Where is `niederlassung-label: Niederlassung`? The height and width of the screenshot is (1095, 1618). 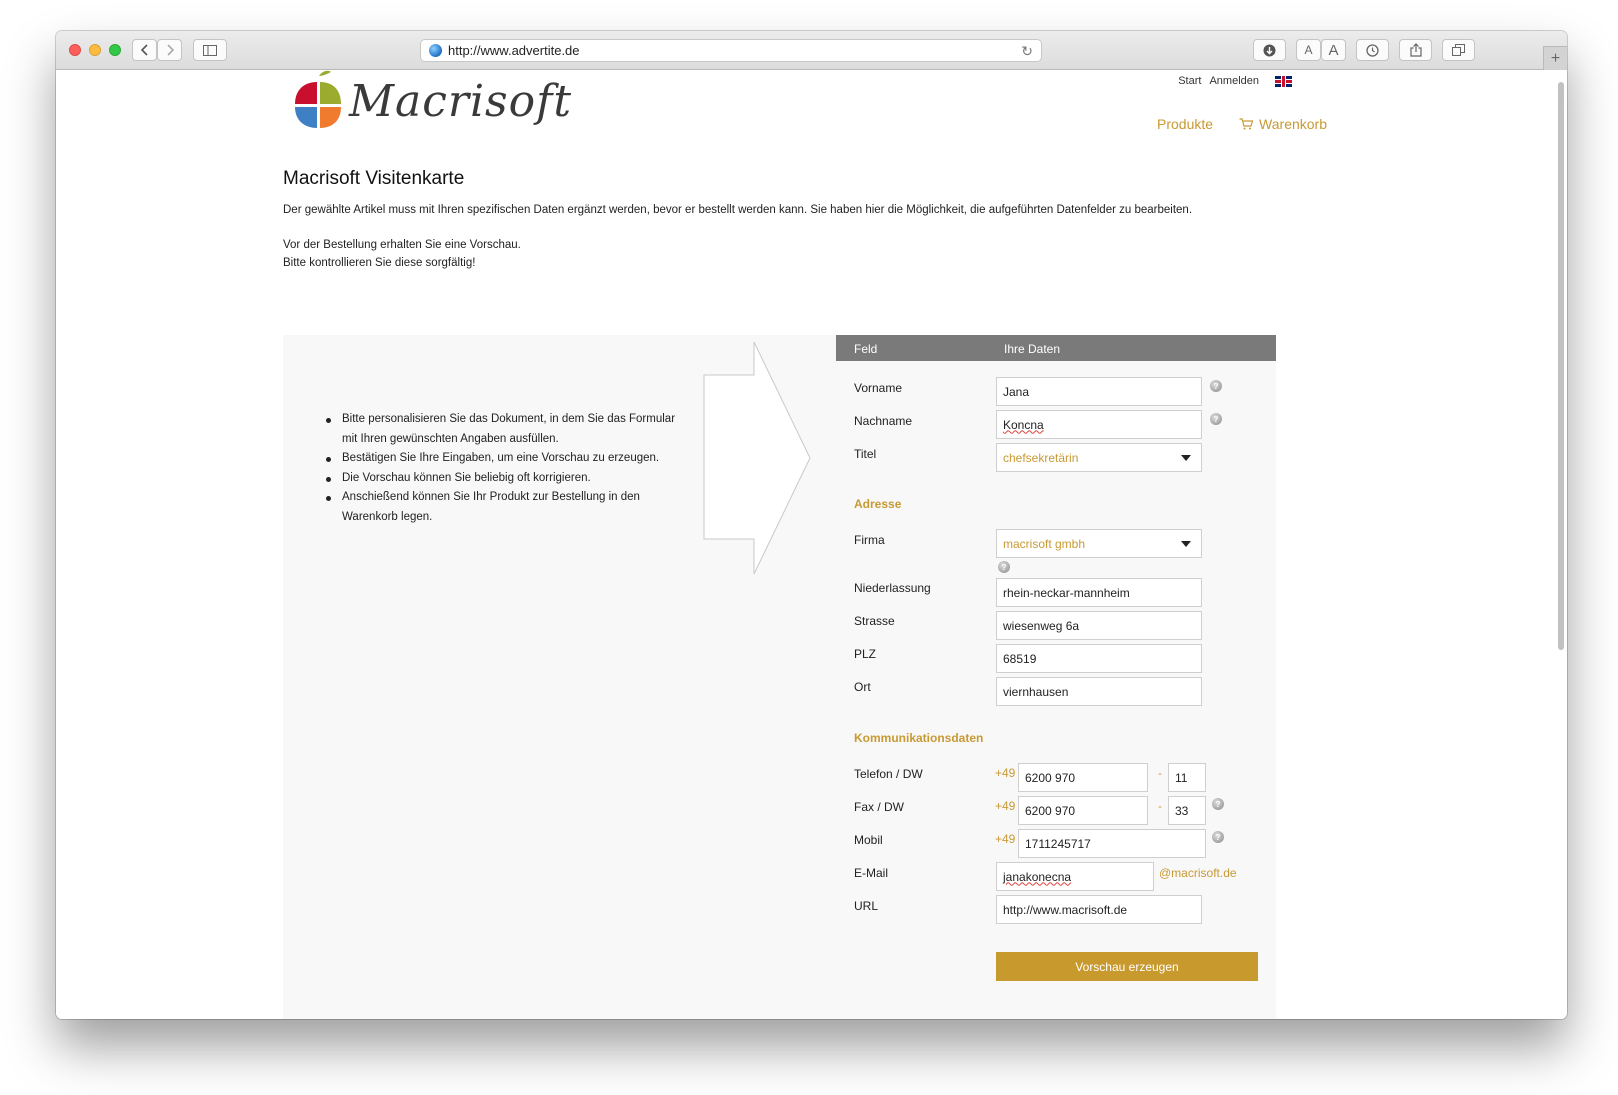 niederlassung-label: Niederlassung is located at coordinates (892, 588).